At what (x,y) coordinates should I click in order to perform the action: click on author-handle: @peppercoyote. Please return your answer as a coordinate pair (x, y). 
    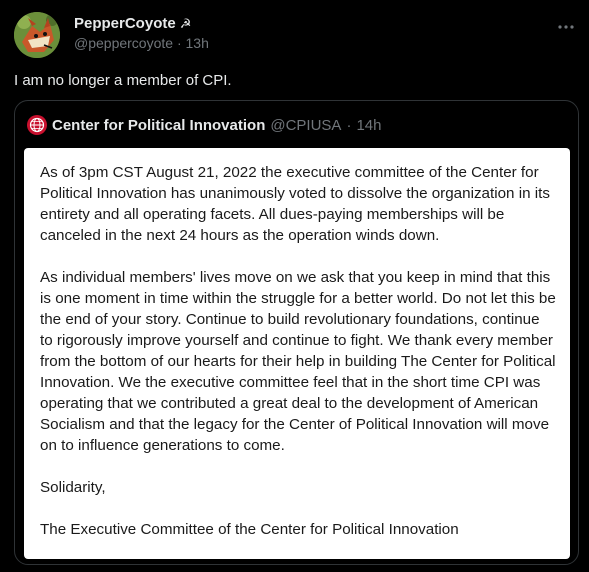
    Looking at the image, I should click on (123, 43).